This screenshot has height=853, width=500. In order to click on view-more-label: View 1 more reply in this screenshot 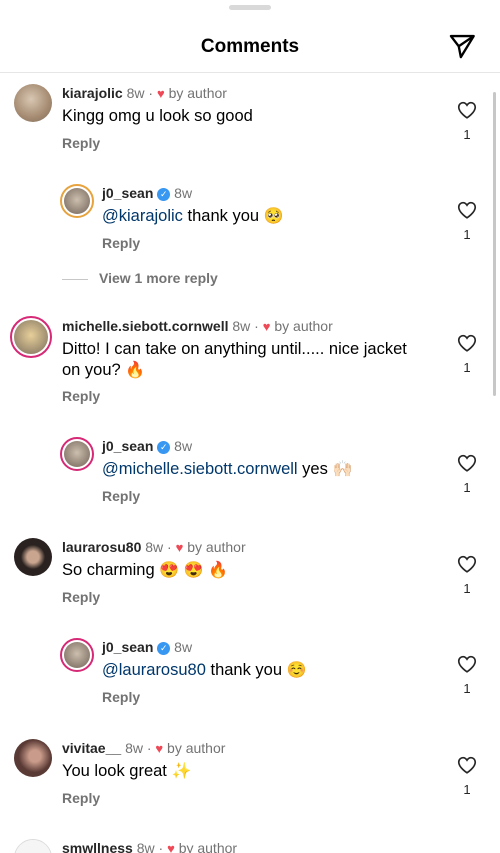, I will do `click(158, 278)`.